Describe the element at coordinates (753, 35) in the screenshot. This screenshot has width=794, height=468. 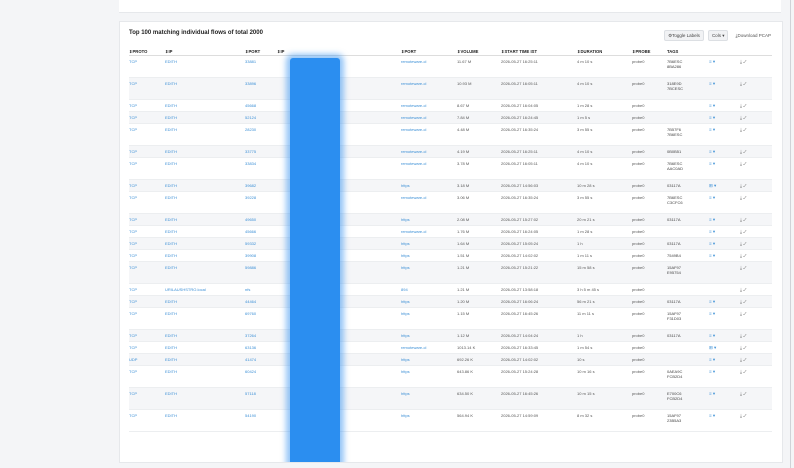
I see `download-pcap-button: ⤓Download PCAP` at that location.